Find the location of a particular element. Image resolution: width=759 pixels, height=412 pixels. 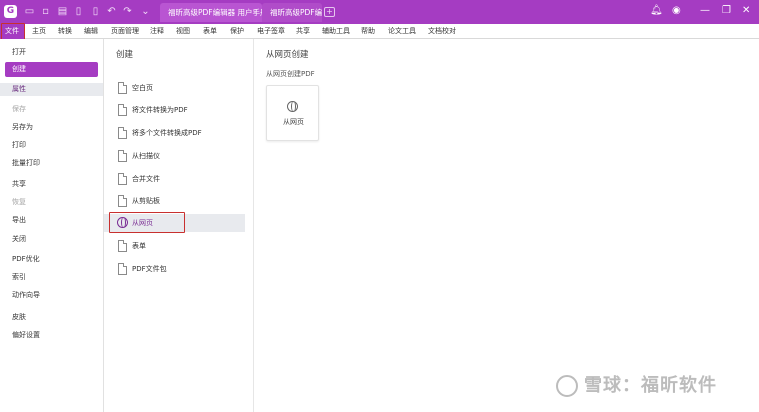

app-logo-icon: G is located at coordinates (10, 11).